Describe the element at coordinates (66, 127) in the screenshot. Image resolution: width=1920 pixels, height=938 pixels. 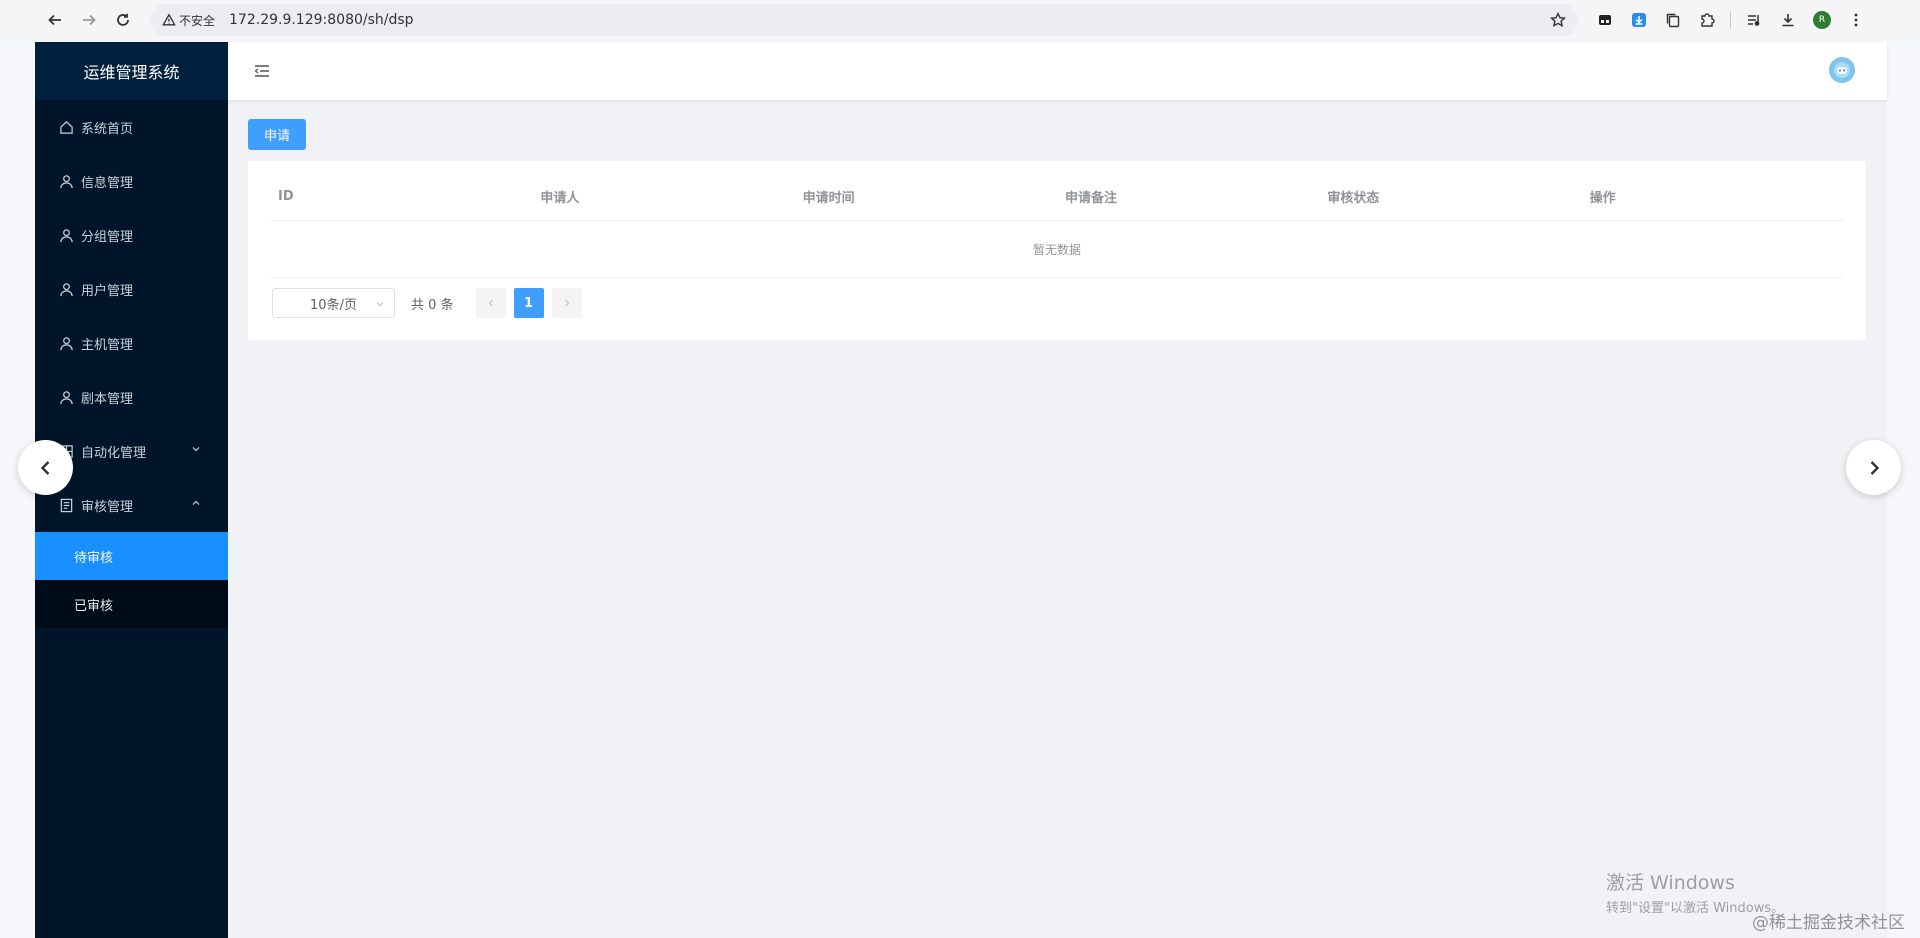
I see `home-icon` at that location.